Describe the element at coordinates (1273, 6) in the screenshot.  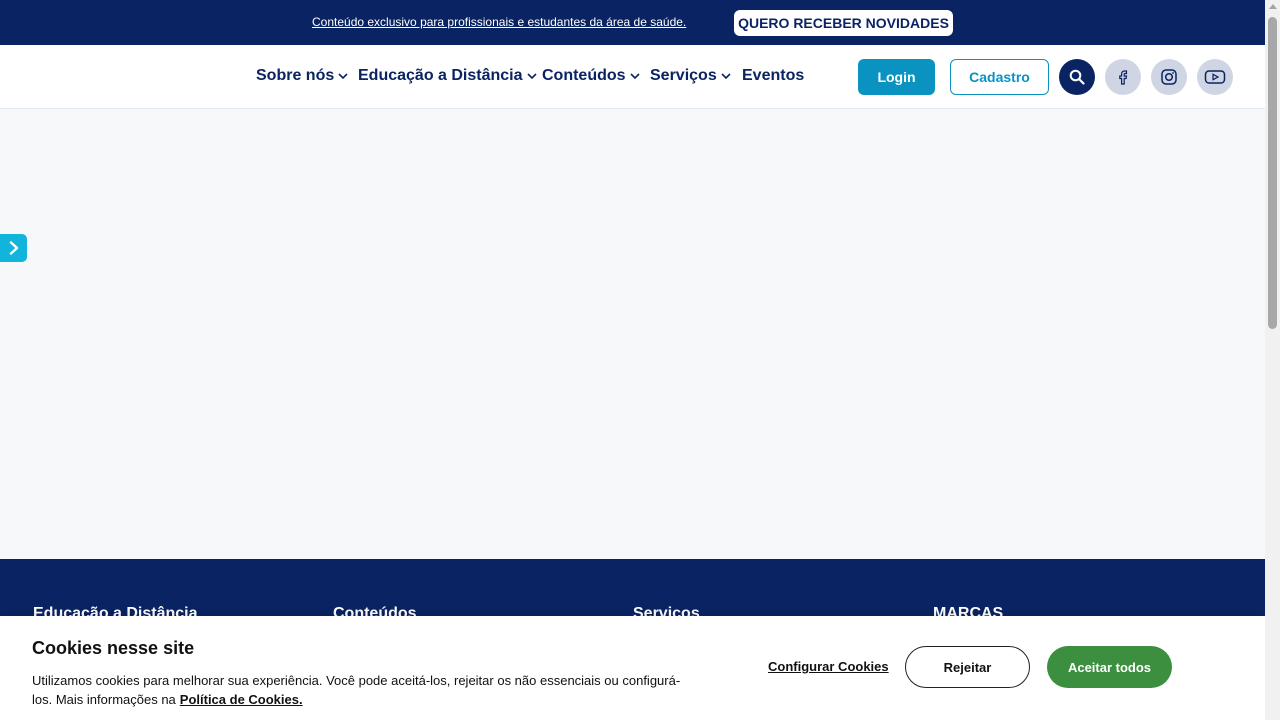
I see `scroll-up-arrow-icon` at that location.